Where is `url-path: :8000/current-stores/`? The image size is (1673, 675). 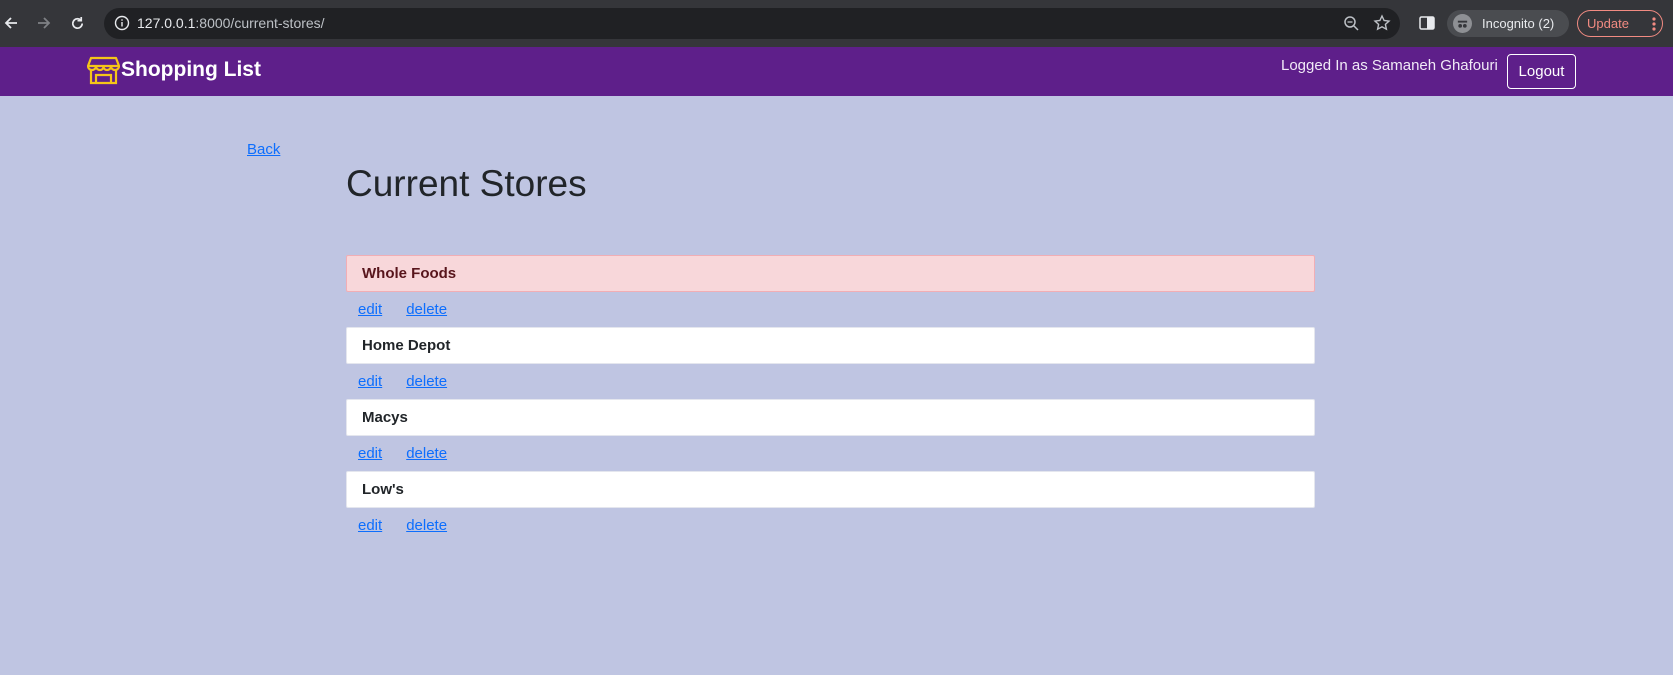
url-path: :8000/current-stores/ is located at coordinates (260, 23).